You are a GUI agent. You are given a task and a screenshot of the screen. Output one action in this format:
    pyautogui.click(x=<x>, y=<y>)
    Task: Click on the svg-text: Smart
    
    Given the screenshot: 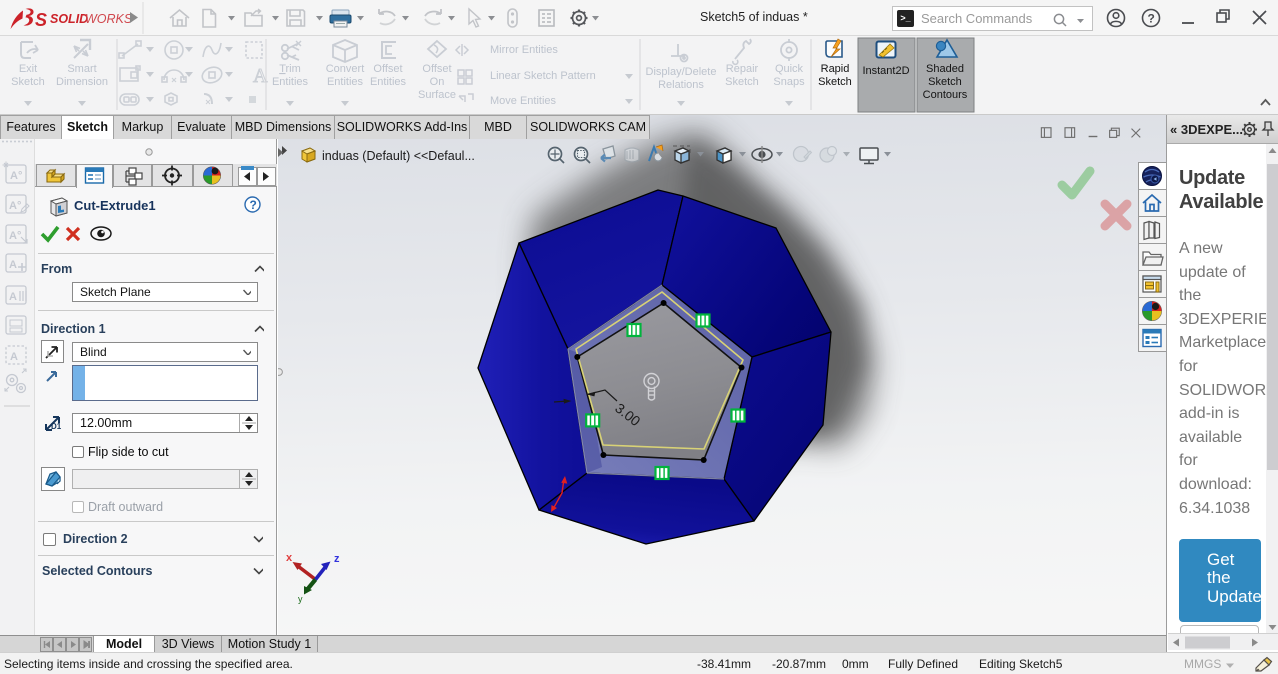 What is the action you would take?
    pyautogui.click(x=81, y=69)
    